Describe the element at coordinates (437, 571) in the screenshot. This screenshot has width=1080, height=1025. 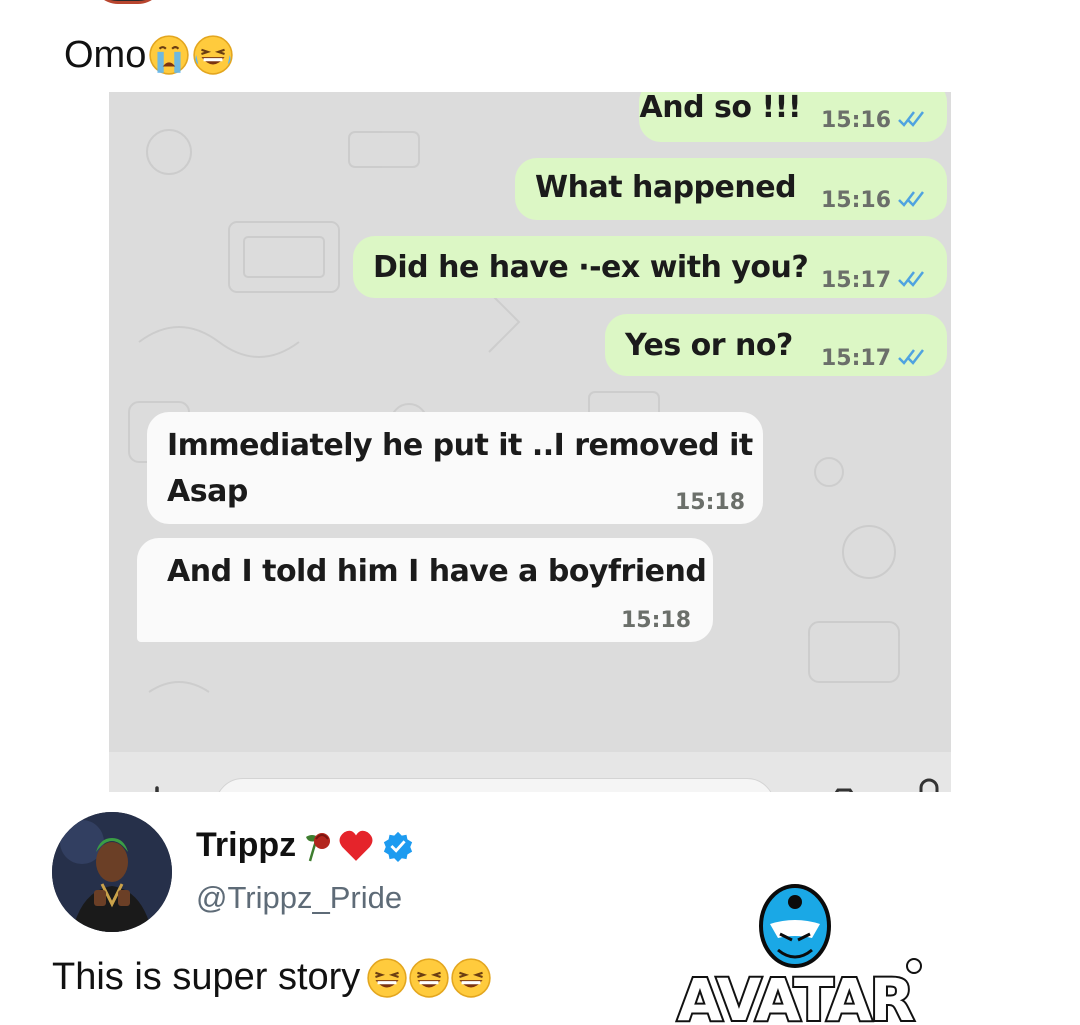
I see `message-text: And I told him I have a boyfriend` at that location.